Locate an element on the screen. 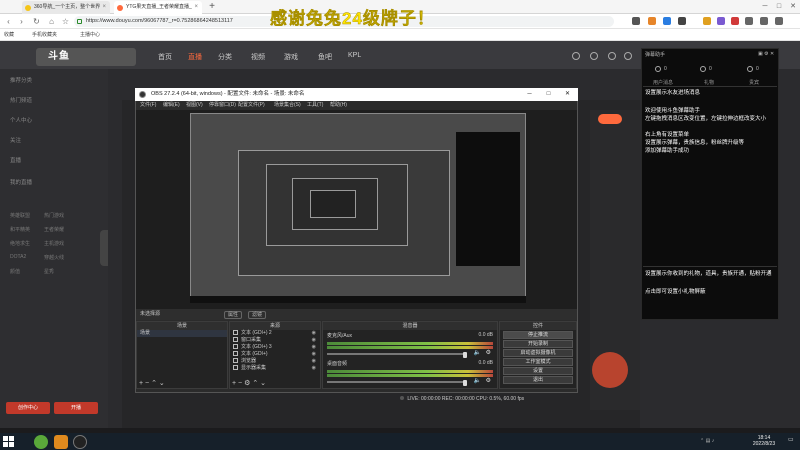 Image resolution: width=800 pixels, height=450 pixels. sidebar-collapse-handle is located at coordinates (104, 248).